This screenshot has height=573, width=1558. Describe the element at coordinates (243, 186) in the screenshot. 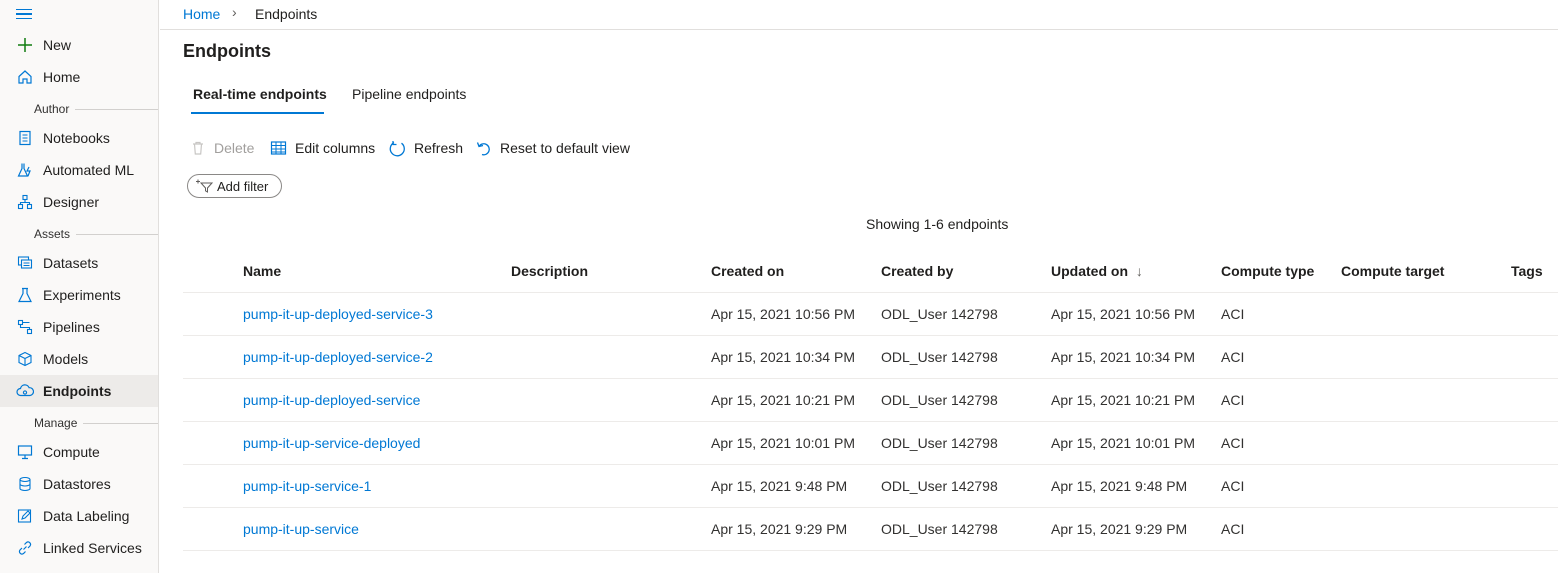

I see `add-filter-label: Add filter` at that location.